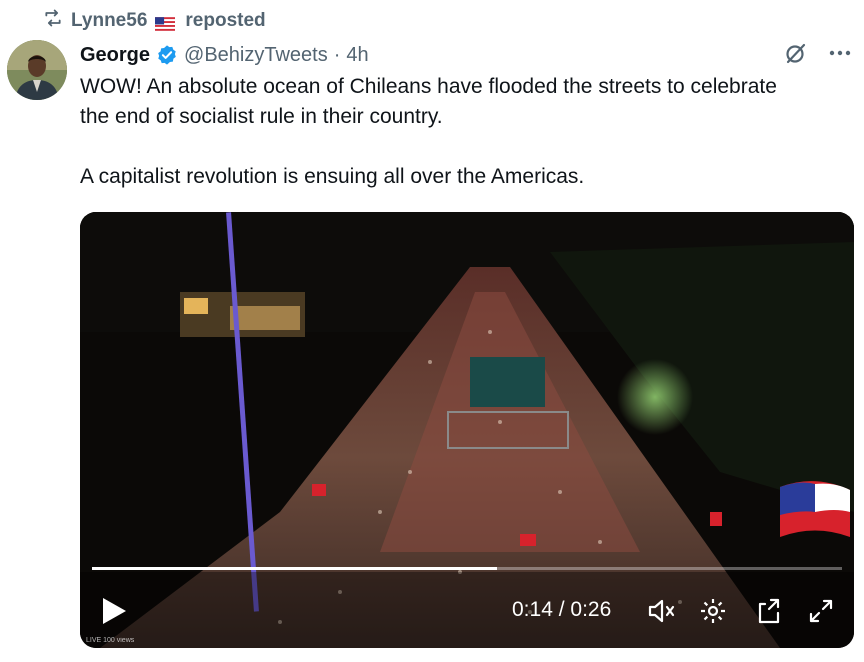 This screenshot has height=662, width=864. What do you see at coordinates (840, 55) in the screenshot?
I see `more-options-icon` at bounding box center [840, 55].